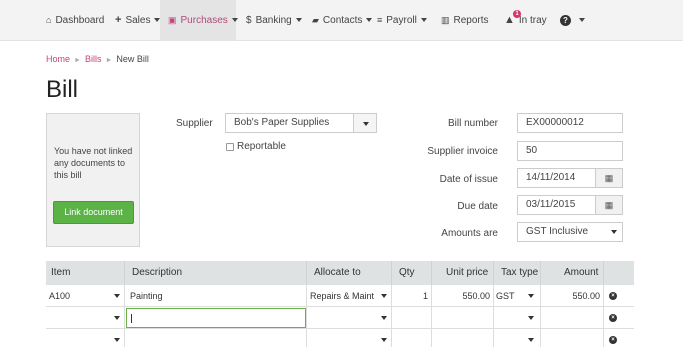 The height and width of the screenshot is (347, 683). I want to click on column-header-tax-type: Tax type, so click(520, 272).